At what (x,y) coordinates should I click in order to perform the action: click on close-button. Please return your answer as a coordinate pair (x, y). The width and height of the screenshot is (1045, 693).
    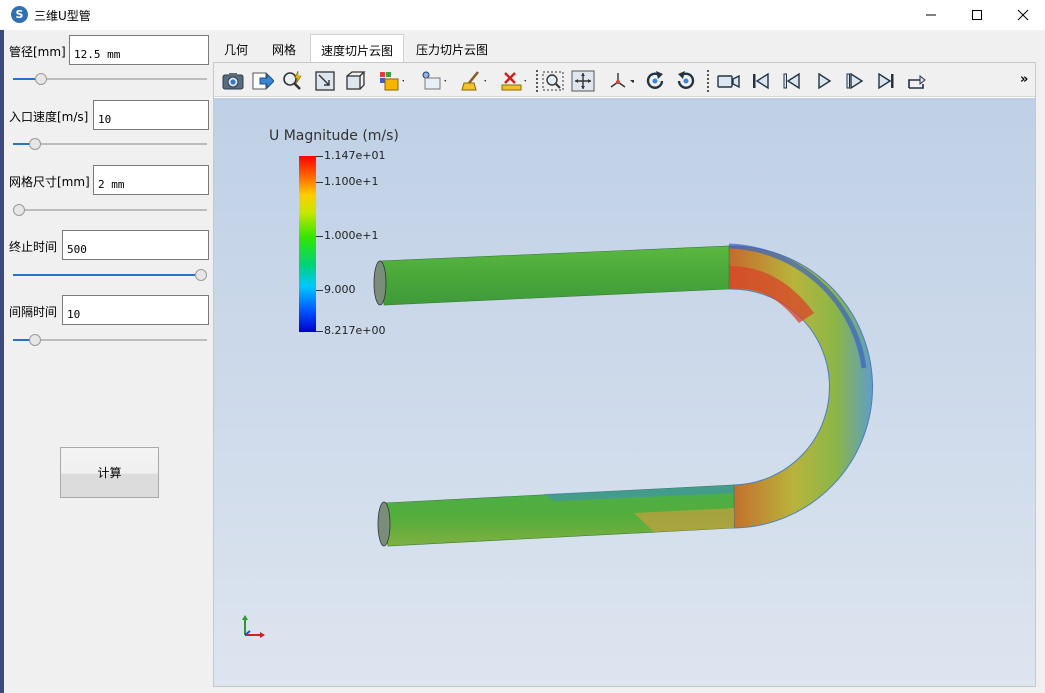
    Looking at the image, I should click on (1022, 15).